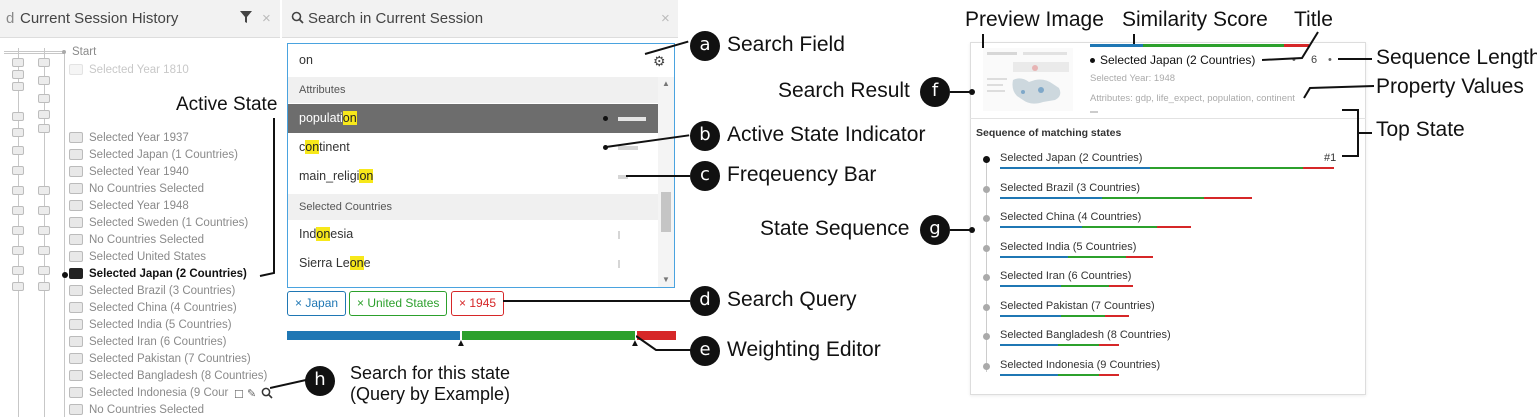 Image resolution: width=1537 pixels, height=417 pixels. What do you see at coordinates (844, 90) in the screenshot?
I see `callout-f-label: Search Result` at bounding box center [844, 90].